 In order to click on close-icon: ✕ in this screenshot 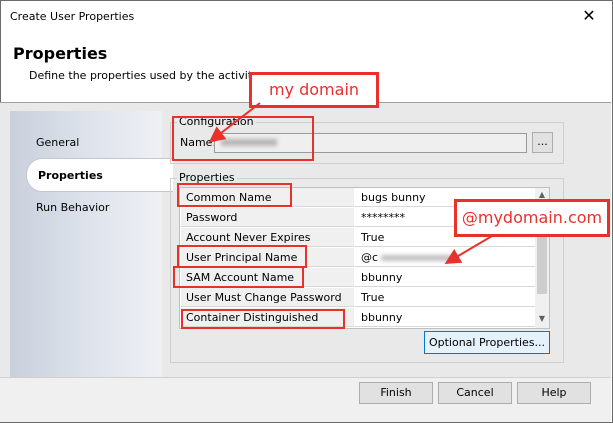, I will do `click(589, 16)`.